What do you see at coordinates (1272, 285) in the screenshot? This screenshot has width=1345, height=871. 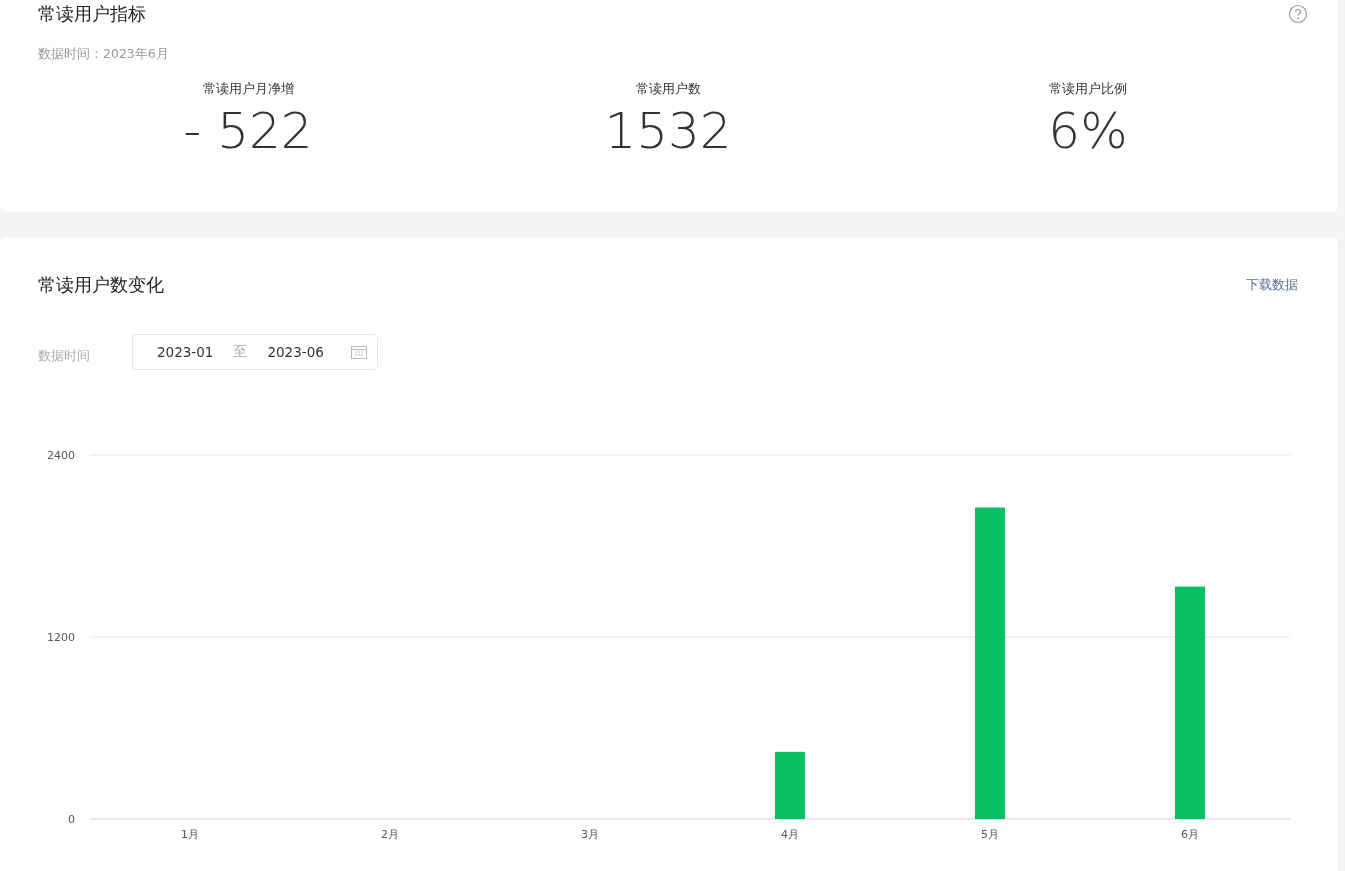 I see `download-link: 下载数据` at bounding box center [1272, 285].